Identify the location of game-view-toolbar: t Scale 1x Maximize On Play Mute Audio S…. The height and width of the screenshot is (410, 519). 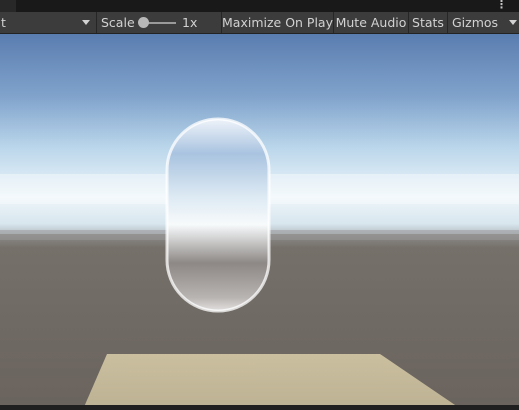
(259, 23).